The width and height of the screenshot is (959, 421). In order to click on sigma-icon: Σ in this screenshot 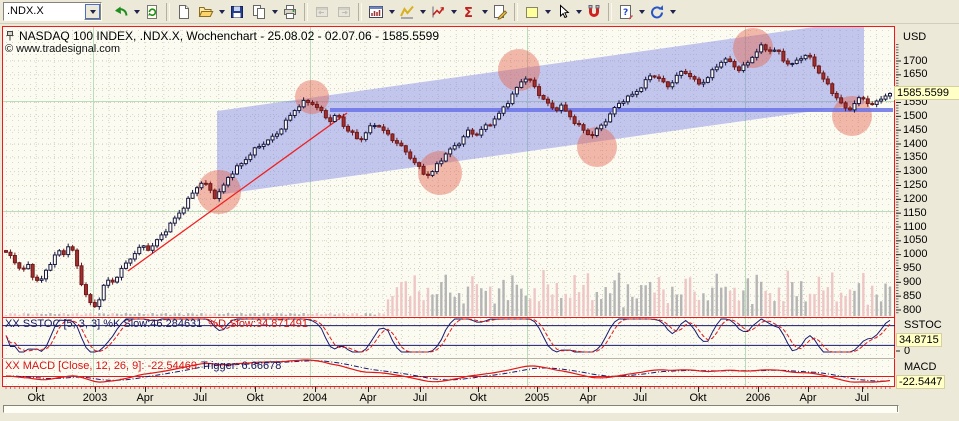, I will do `click(468, 13)`.